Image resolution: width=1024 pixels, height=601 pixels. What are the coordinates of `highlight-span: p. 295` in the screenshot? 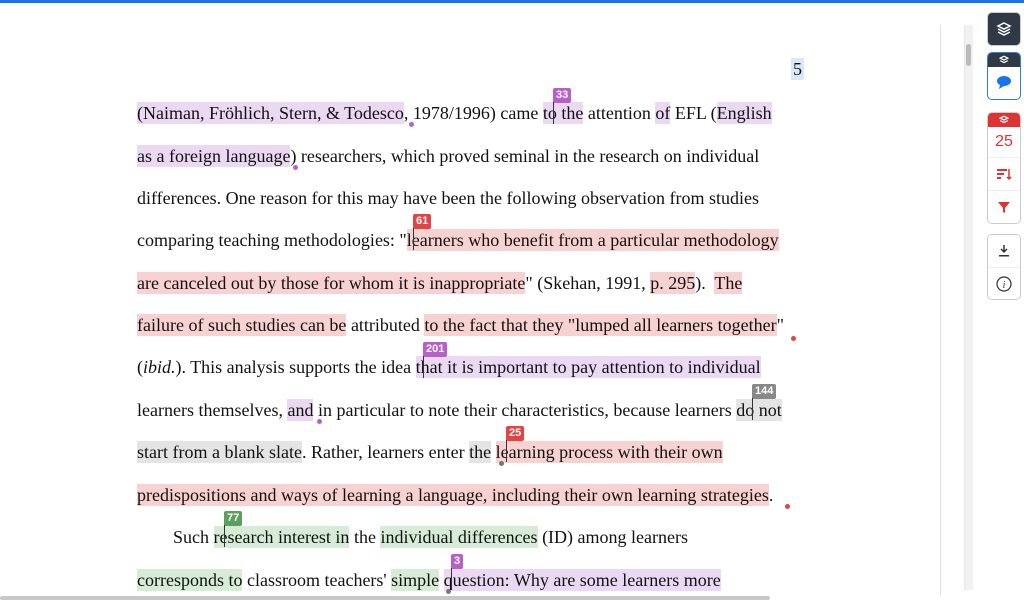 It's located at (673, 283).